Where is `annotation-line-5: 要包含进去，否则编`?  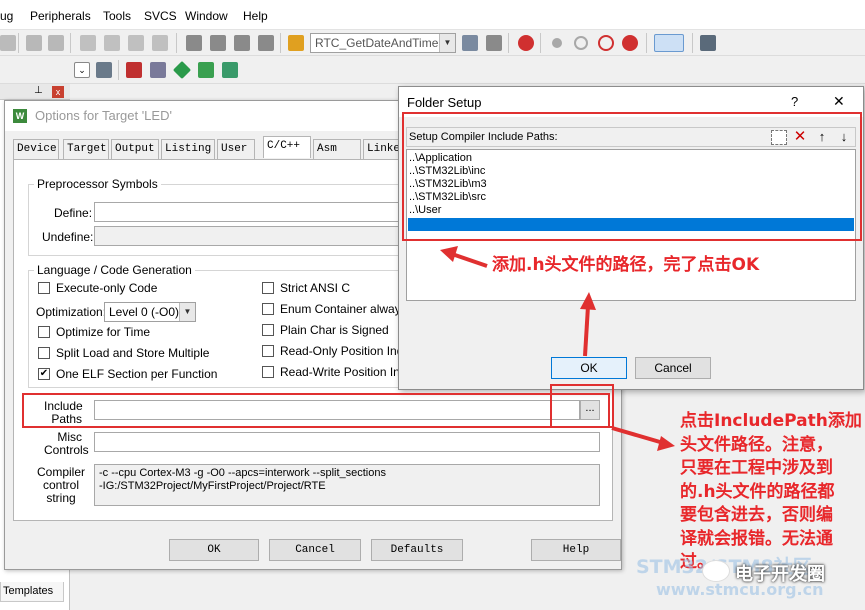
annotation-line-5: 要包含进去，否则编 is located at coordinates (756, 515).